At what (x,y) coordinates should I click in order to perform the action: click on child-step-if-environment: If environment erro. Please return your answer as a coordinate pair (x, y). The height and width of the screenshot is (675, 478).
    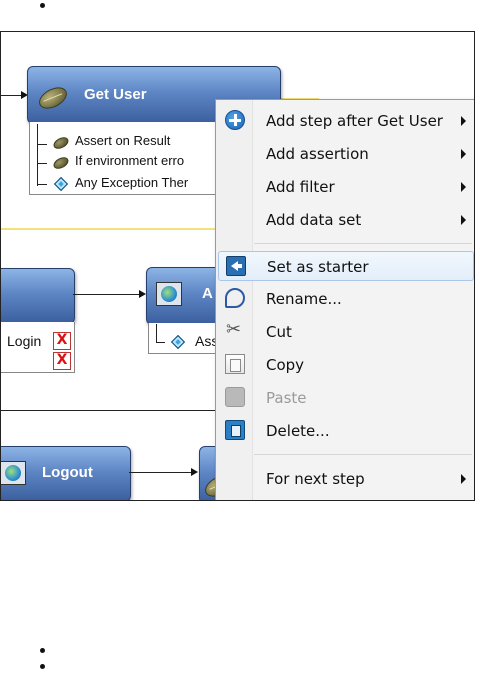
    Looking at the image, I should click on (129, 160).